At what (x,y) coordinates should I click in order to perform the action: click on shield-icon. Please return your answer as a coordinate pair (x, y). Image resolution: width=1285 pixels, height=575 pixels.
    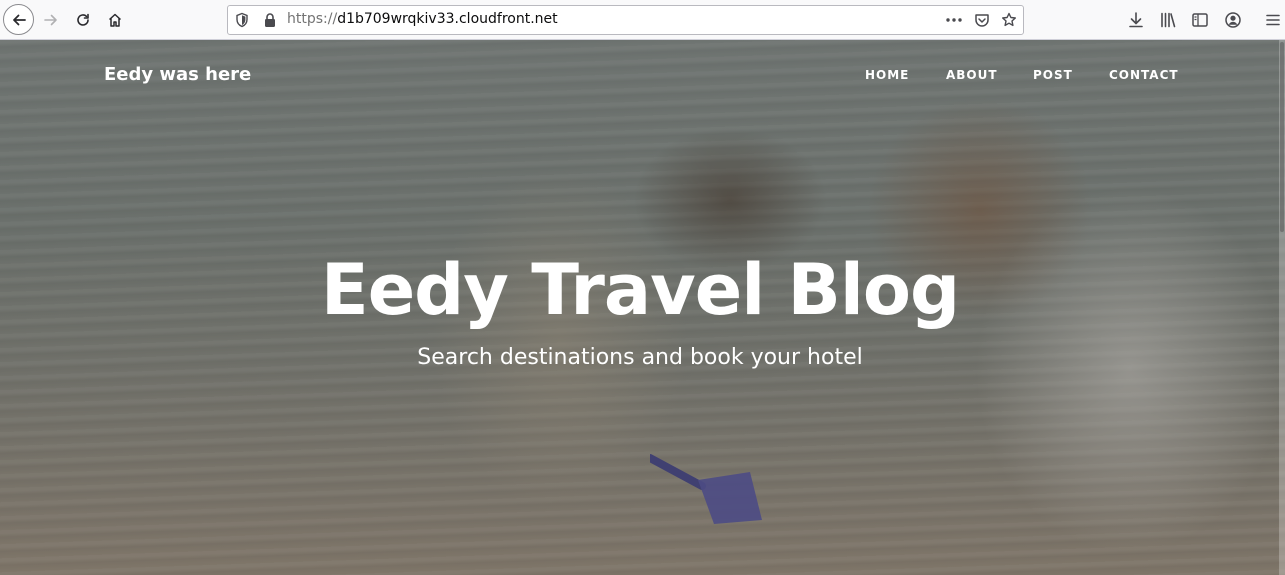
    Looking at the image, I should click on (242, 22).